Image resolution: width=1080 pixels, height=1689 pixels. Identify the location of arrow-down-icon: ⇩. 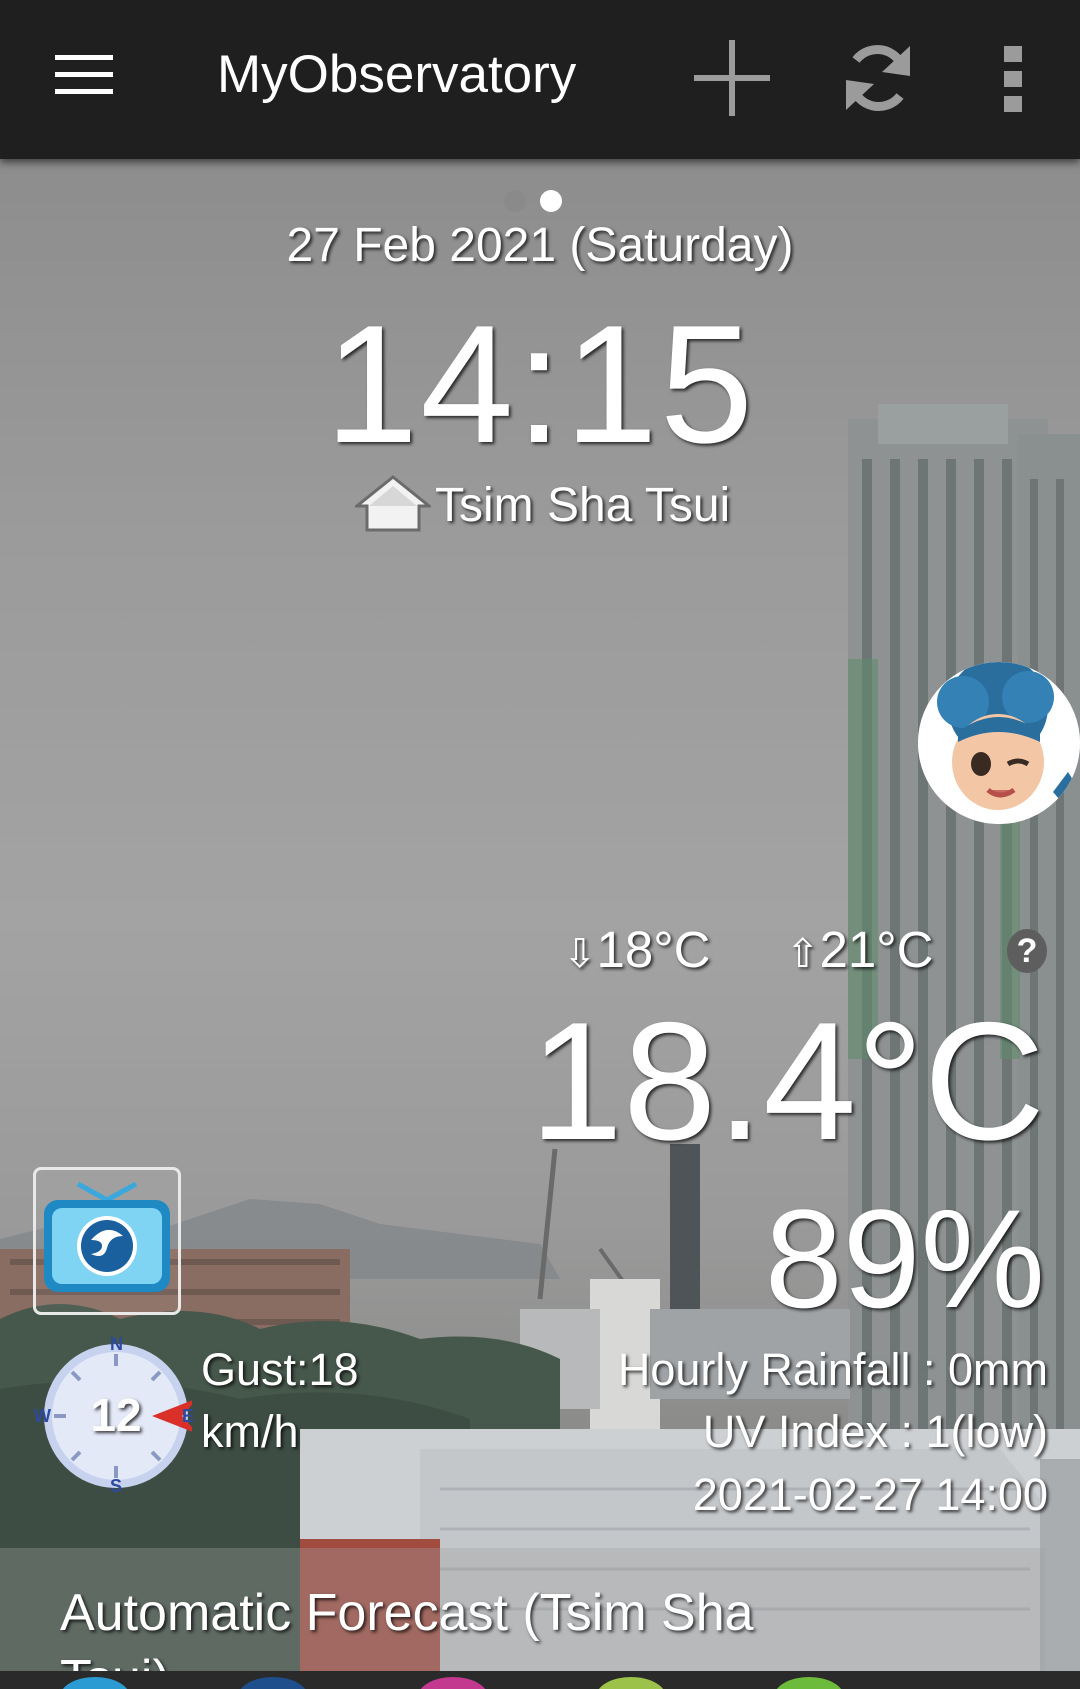
(580, 954).